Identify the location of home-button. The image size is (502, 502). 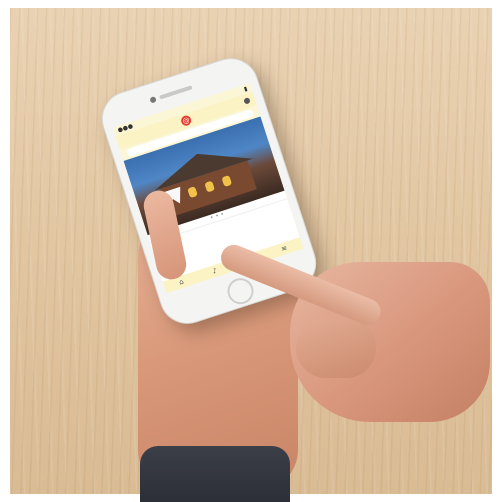
(240, 291).